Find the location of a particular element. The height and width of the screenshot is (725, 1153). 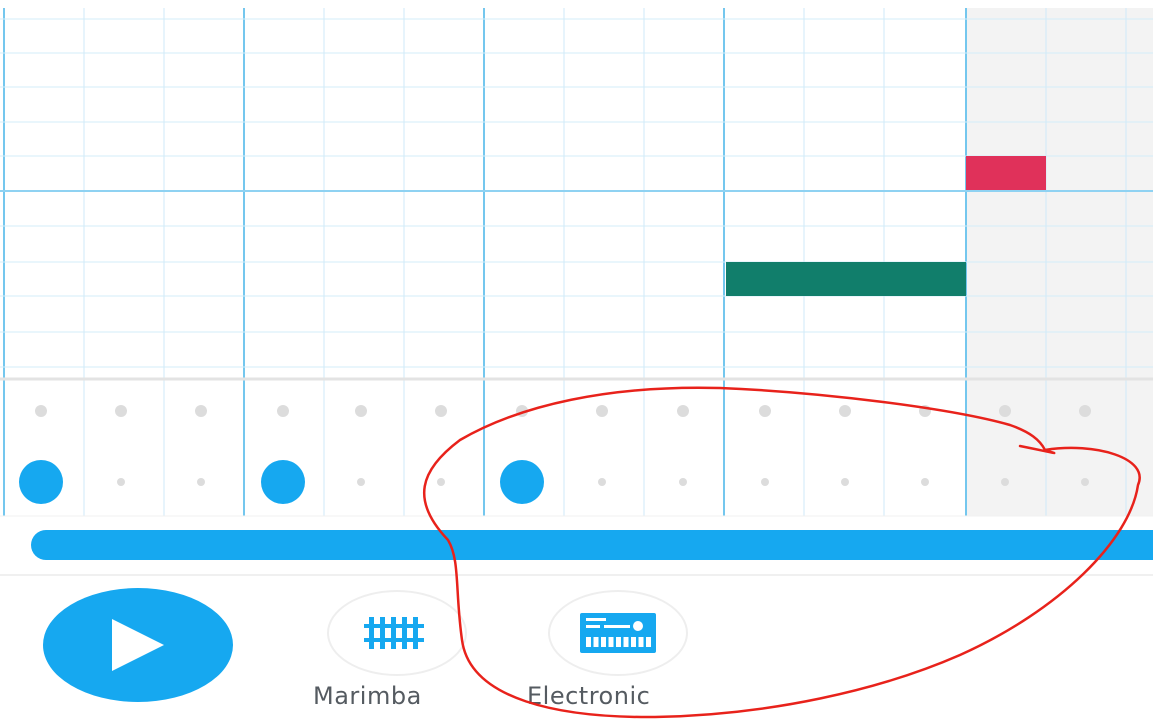

electronic-icon is located at coordinates (618, 633).